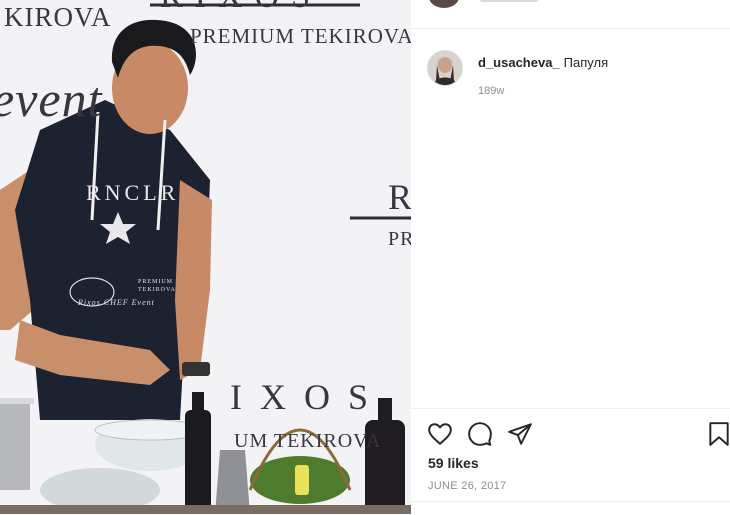 This screenshot has width=730, height=515. I want to click on likes-count: 59 likes, so click(453, 463).